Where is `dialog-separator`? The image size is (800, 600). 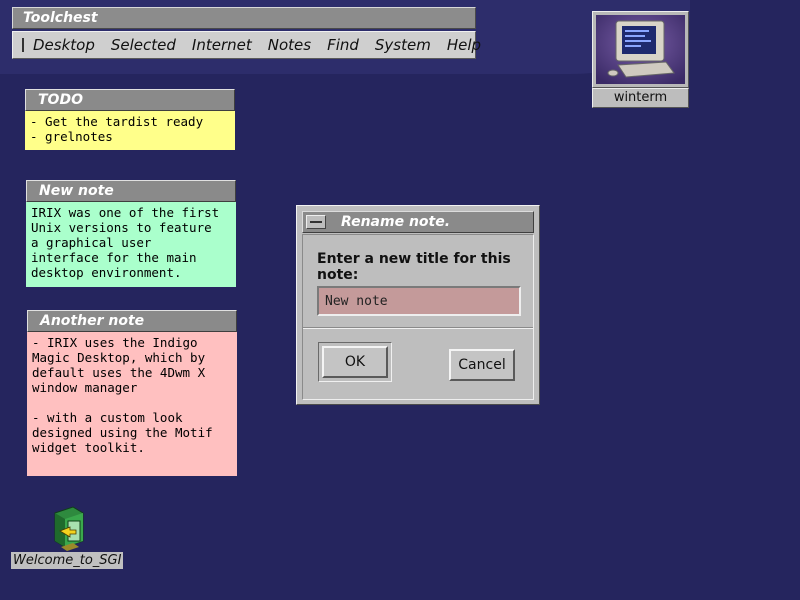
dialog-separator is located at coordinates (418, 328).